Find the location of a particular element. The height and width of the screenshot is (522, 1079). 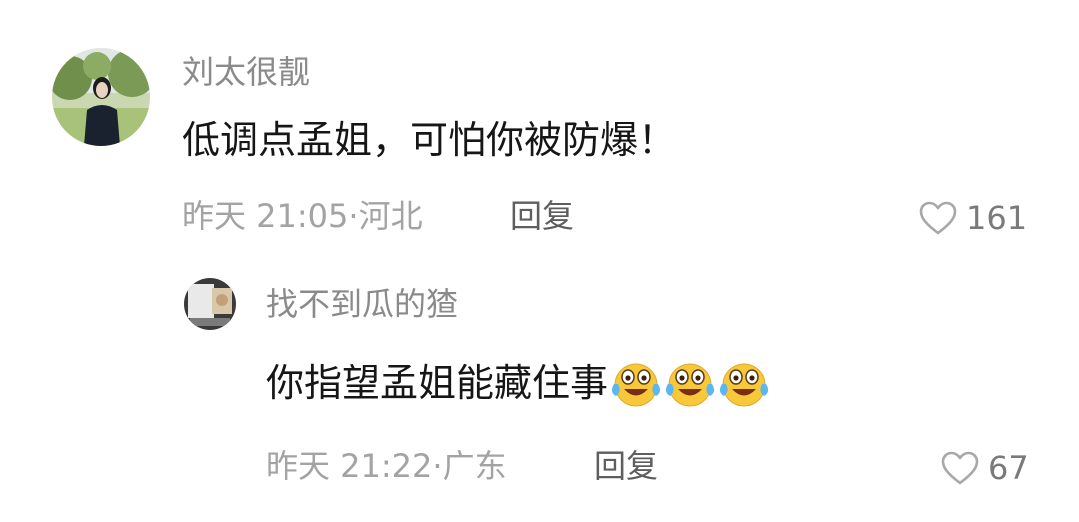

comment-meta: 昨天 21:22·广东 is located at coordinates (386, 466).